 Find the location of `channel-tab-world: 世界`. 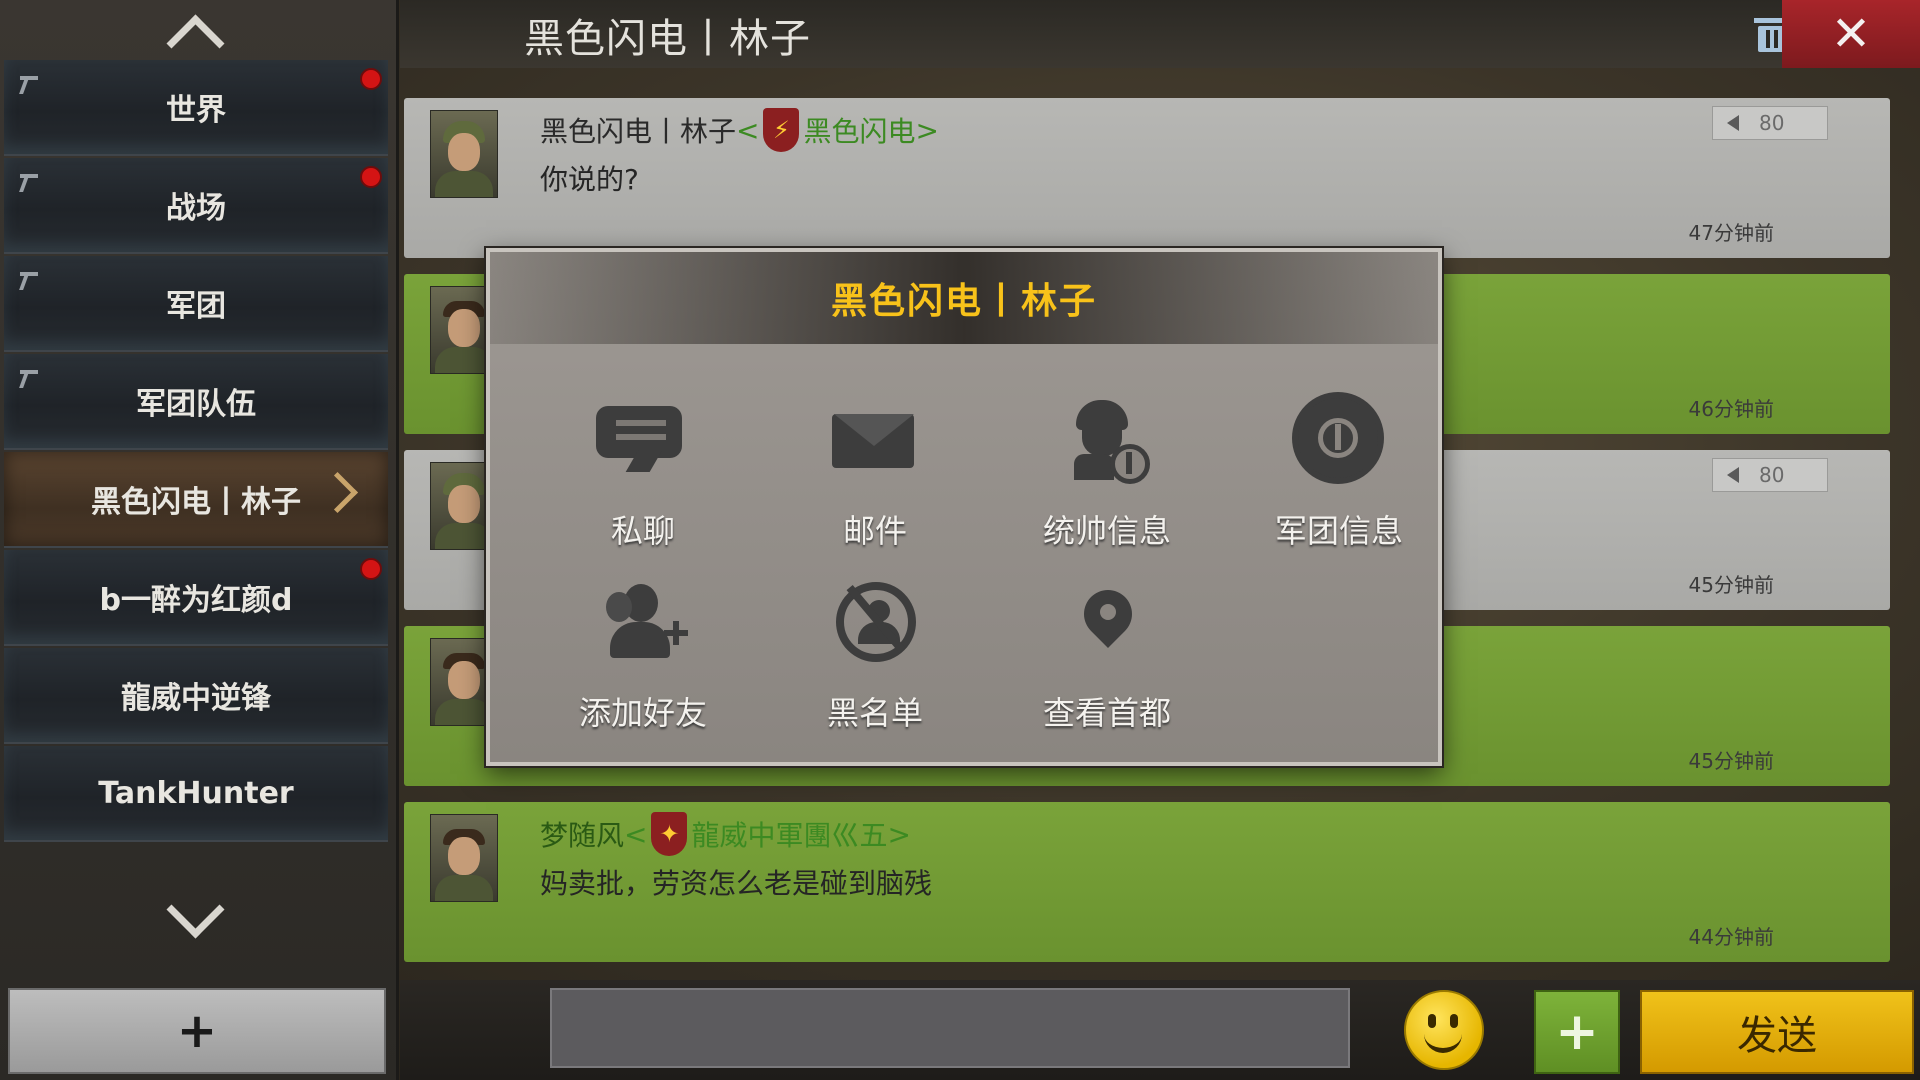

channel-tab-world: 世界 is located at coordinates (196, 108).